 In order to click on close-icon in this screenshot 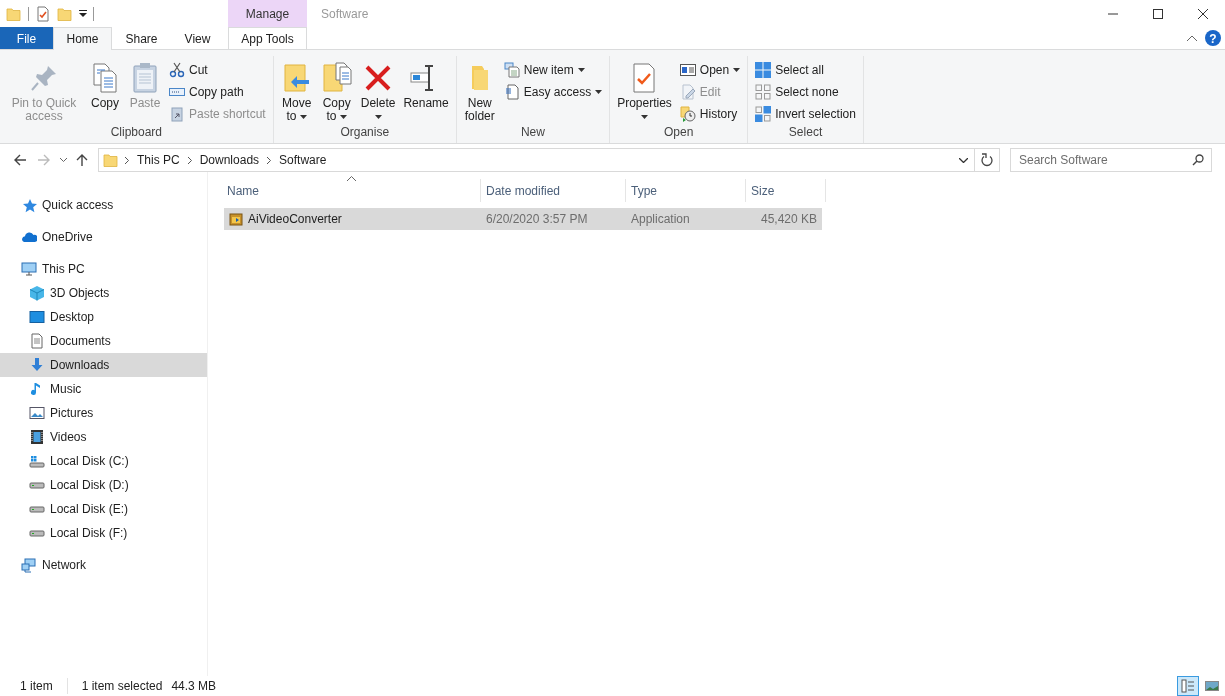, I will do `click(1202, 13)`.